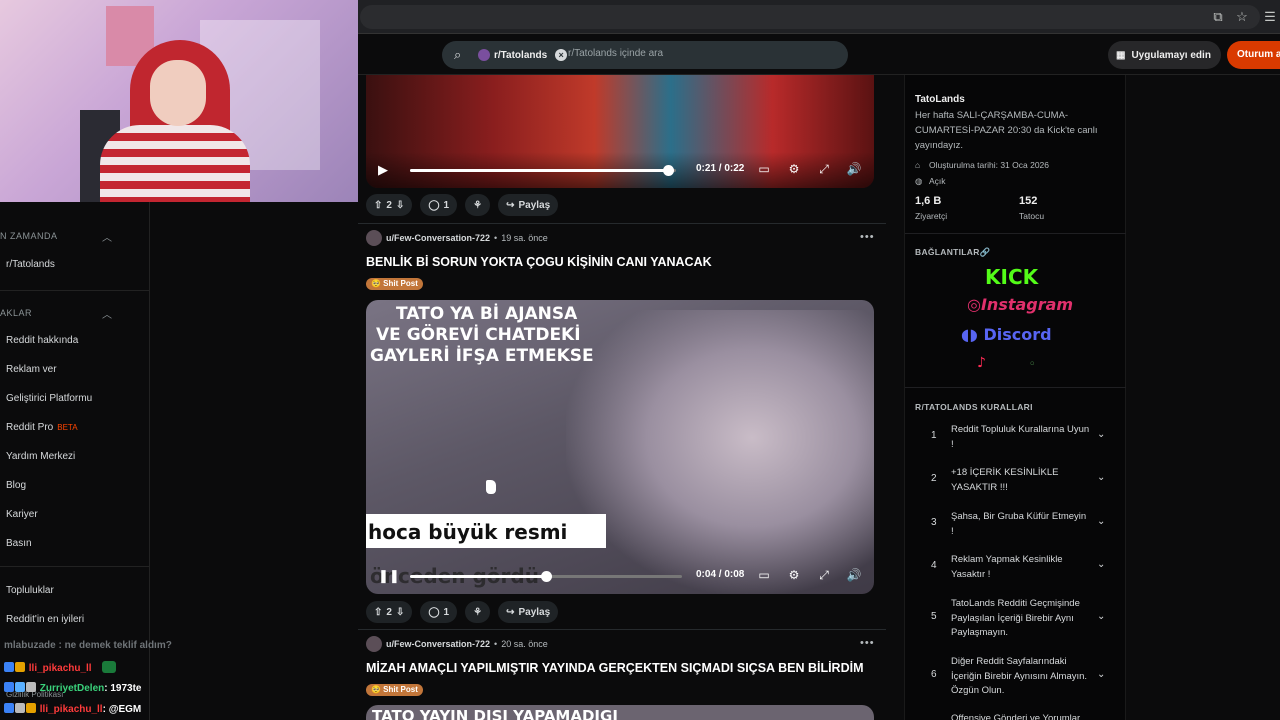 This screenshot has width=1280, height=720. What do you see at coordinates (179, 101) in the screenshot?
I see `streamer-webcam` at bounding box center [179, 101].